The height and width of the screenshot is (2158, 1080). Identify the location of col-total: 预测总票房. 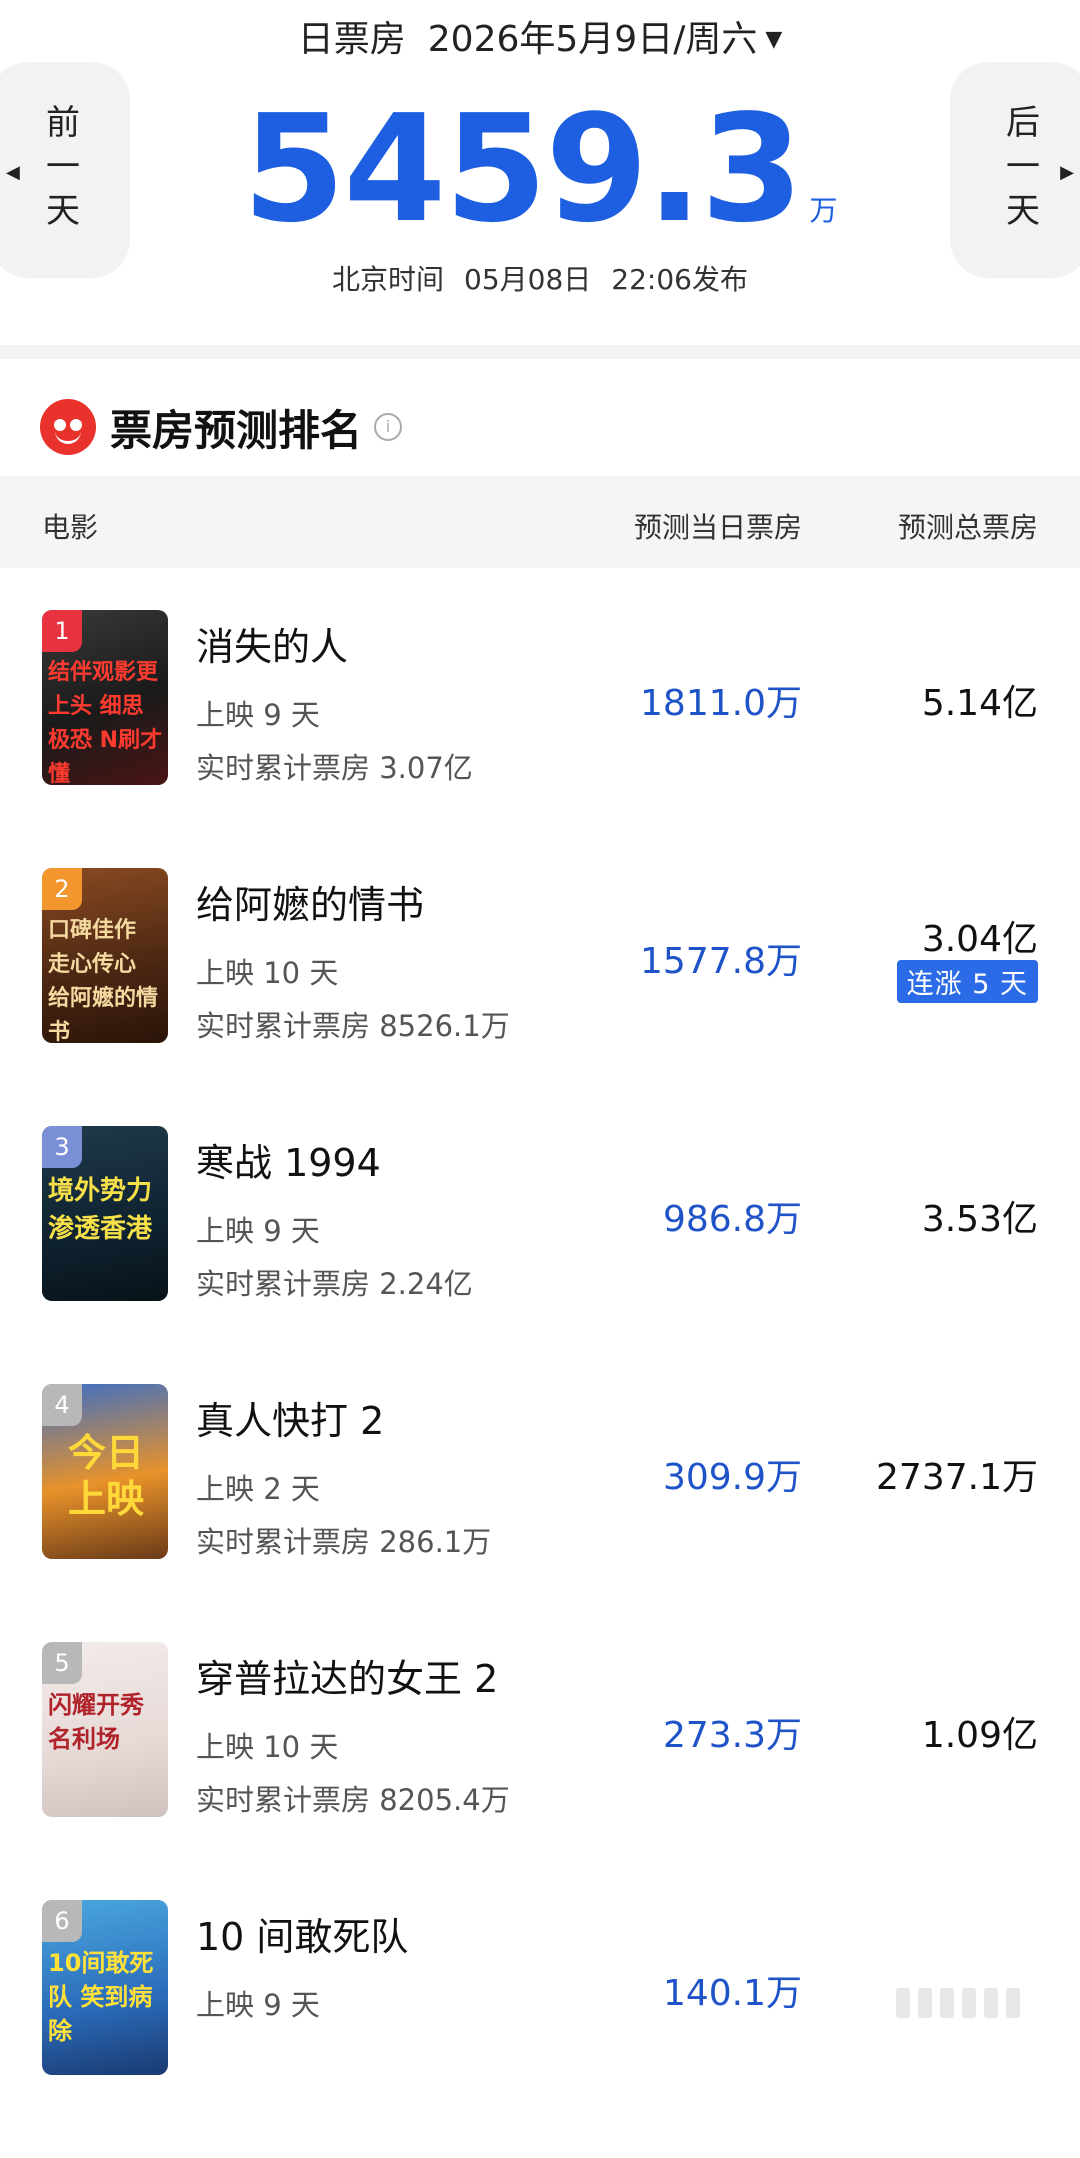
(968, 526).